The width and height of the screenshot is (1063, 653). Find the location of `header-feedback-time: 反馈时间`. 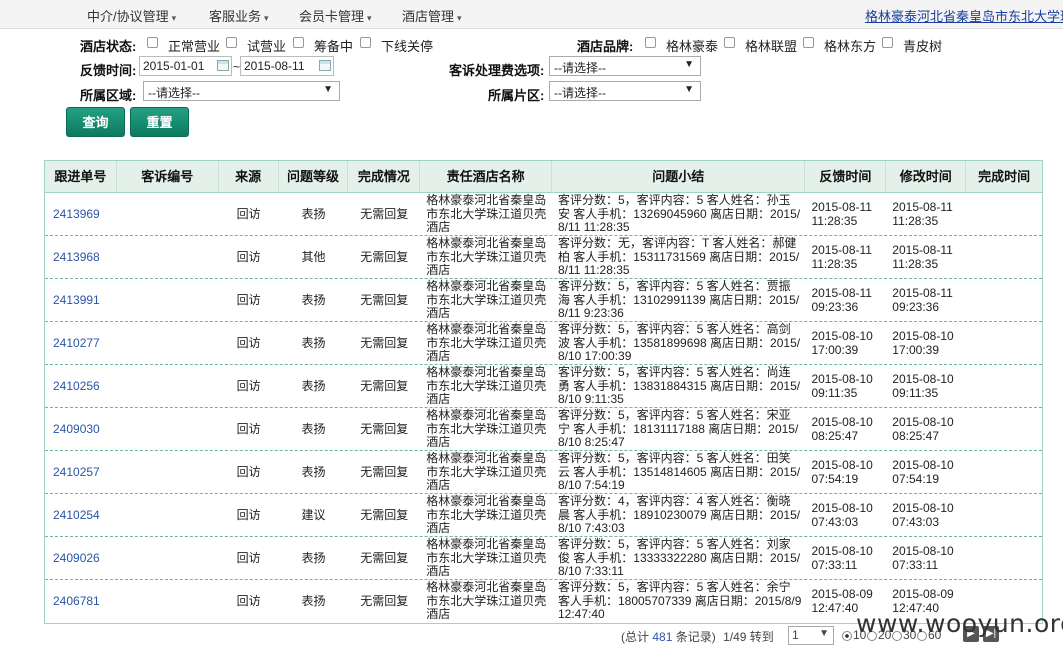

header-feedback-time: 反馈时间 is located at coordinates (846, 176).